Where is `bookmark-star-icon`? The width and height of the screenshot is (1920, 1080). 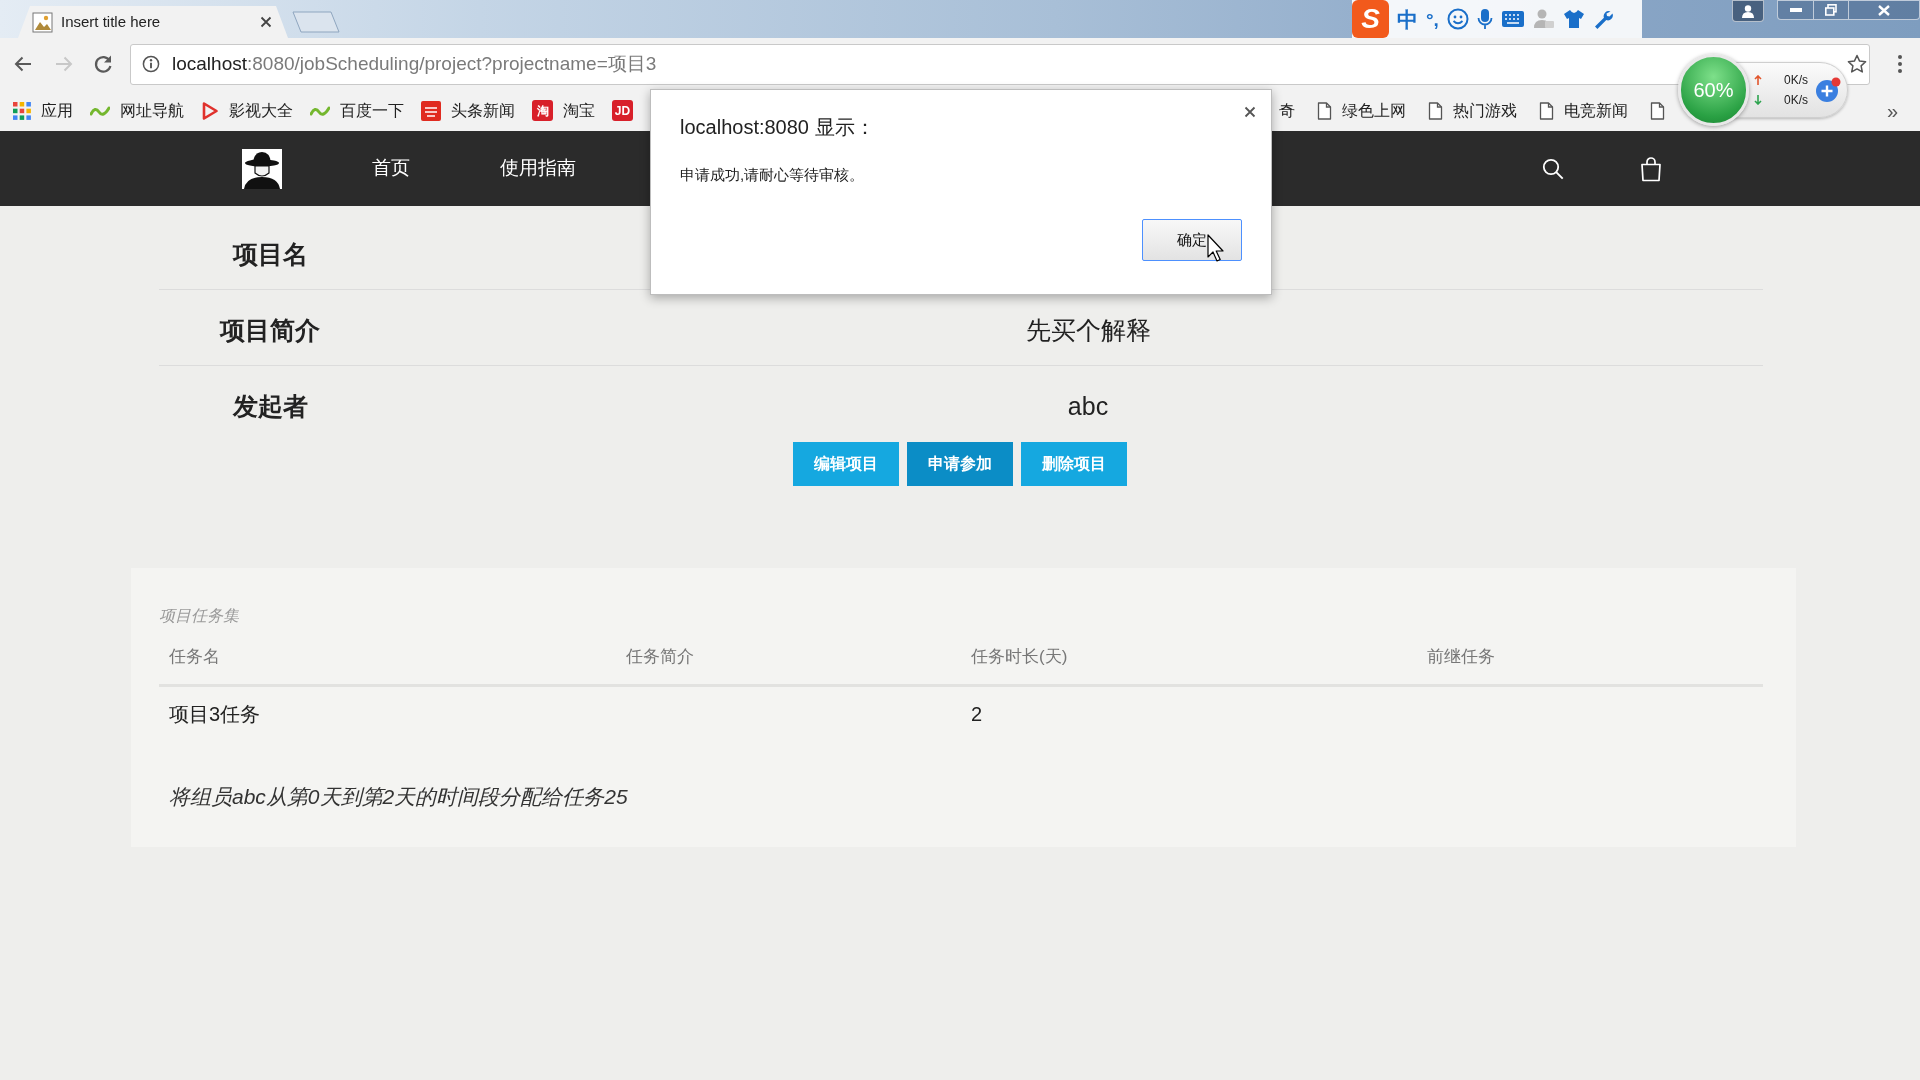
bookmark-star-icon is located at coordinates (1857, 64).